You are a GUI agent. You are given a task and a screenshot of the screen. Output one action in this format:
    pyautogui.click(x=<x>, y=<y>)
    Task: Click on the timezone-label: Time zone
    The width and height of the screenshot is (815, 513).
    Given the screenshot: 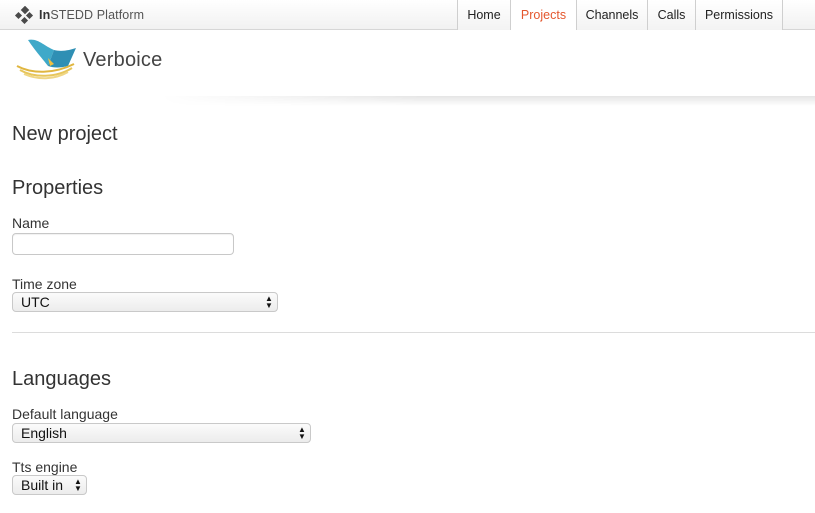 What is the action you would take?
    pyautogui.click(x=44, y=284)
    